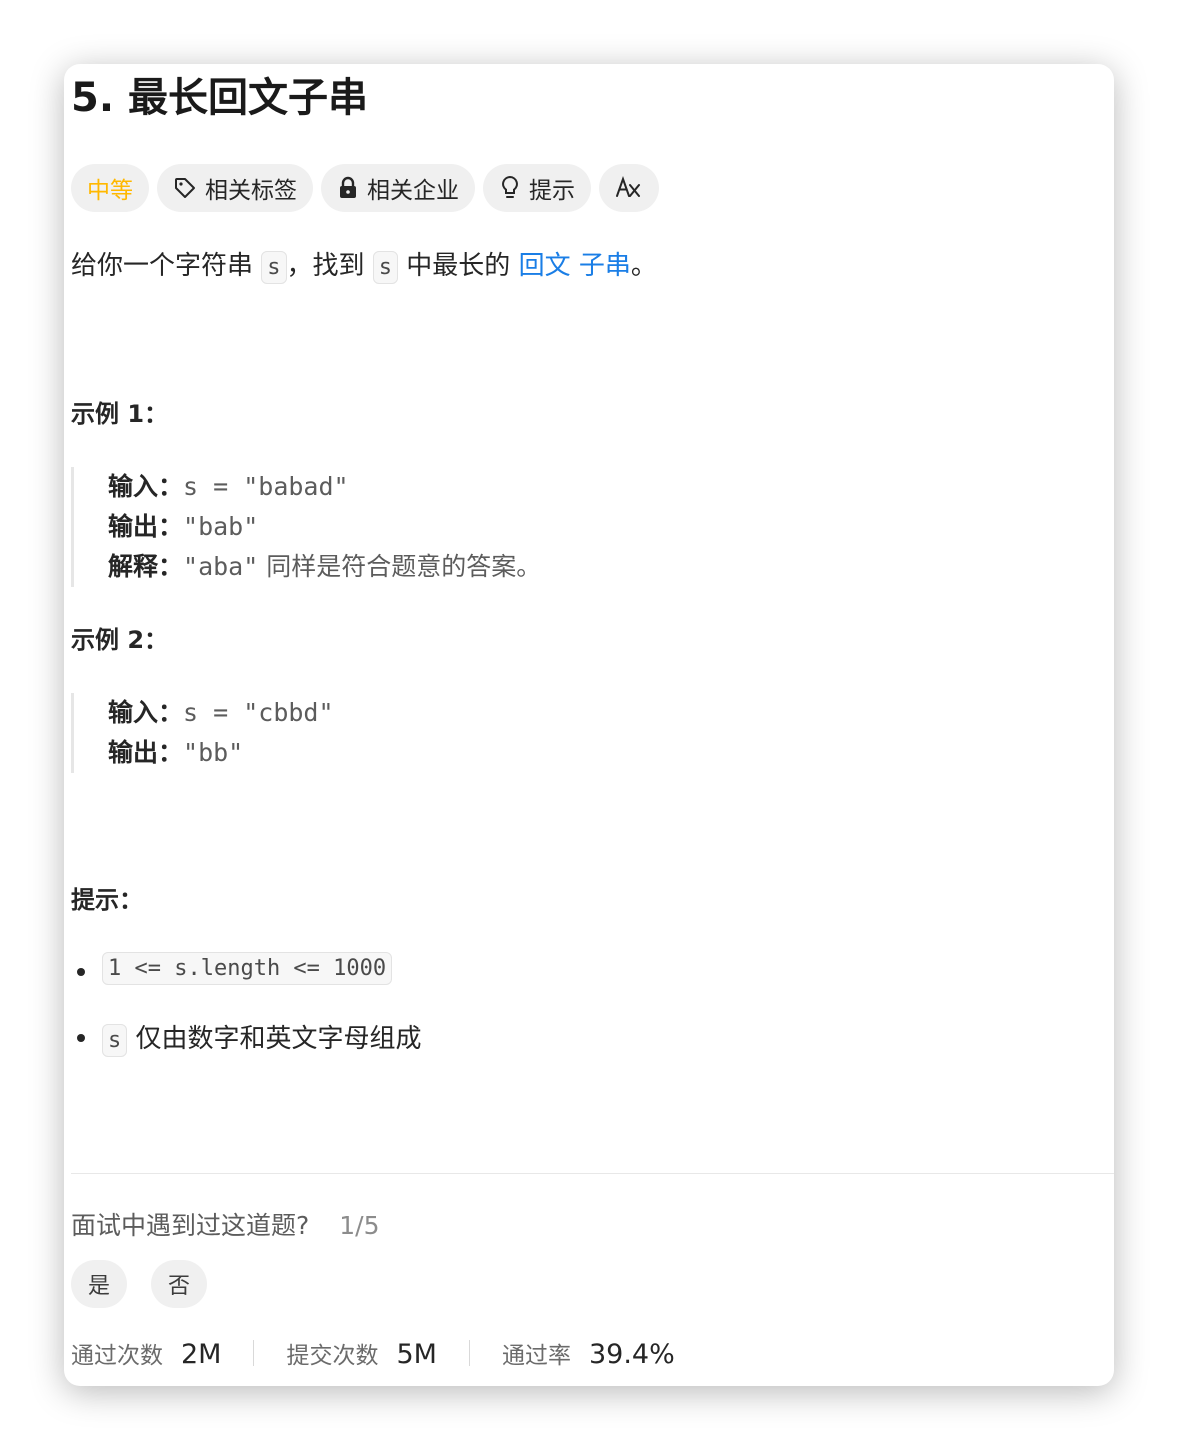  I want to click on hint-button: 提示, so click(537, 188).